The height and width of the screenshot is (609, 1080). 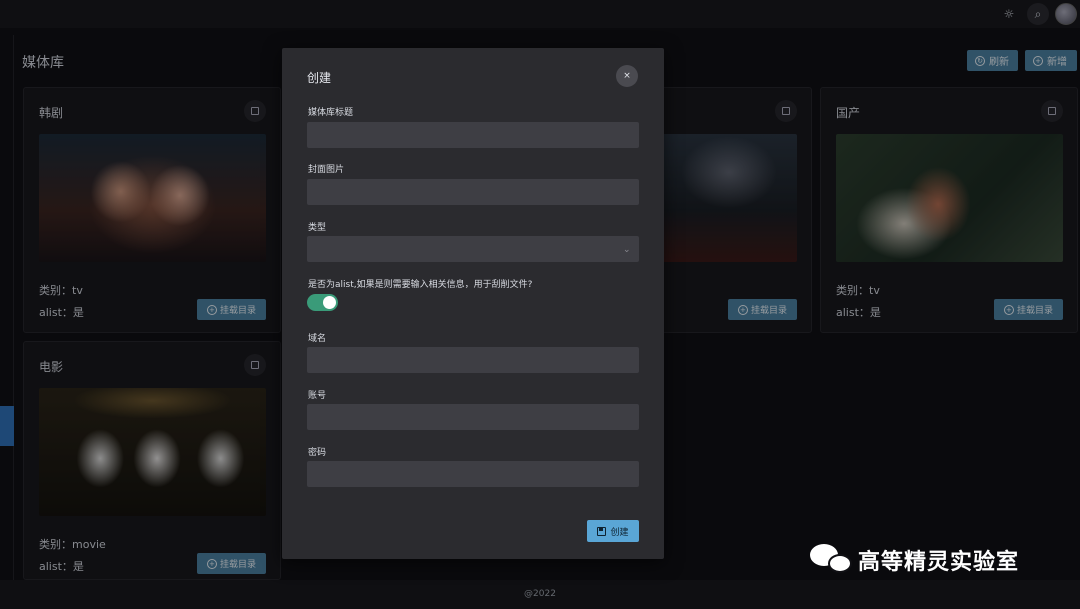 I want to click on domain-label: 域名, so click(x=317, y=339).